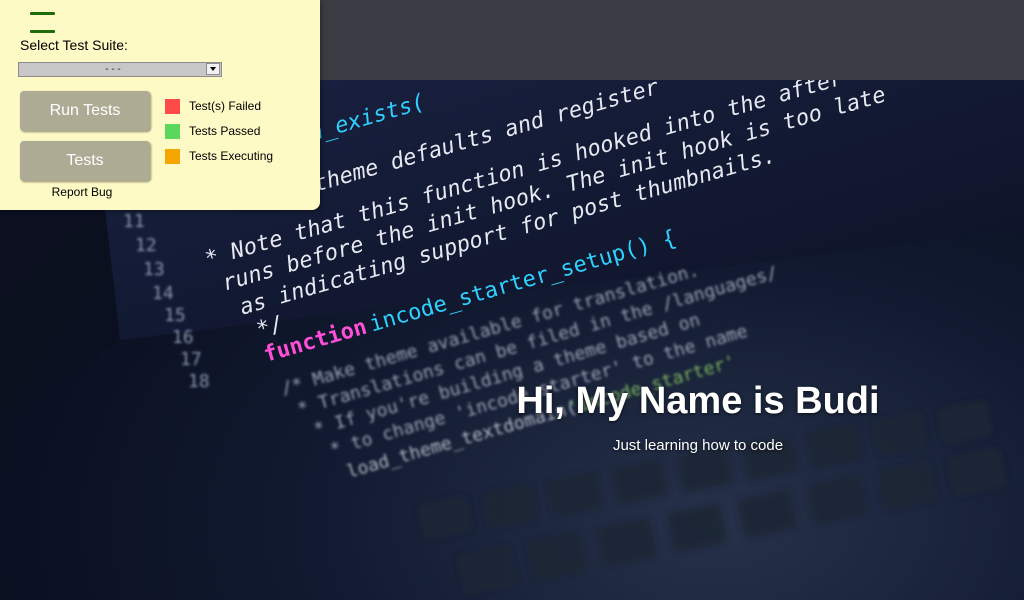 The height and width of the screenshot is (600, 1024). What do you see at coordinates (175, 315) in the screenshot?
I see `svg-text: 15` at bounding box center [175, 315].